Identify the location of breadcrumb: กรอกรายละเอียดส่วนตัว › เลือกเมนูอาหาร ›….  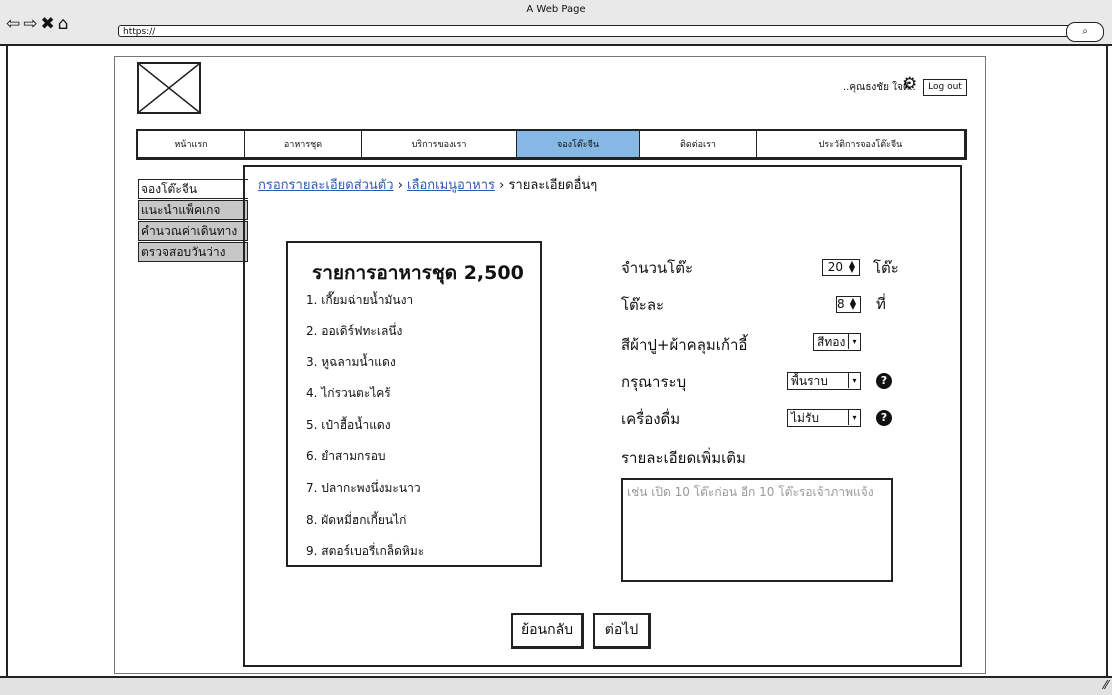
(427, 184).